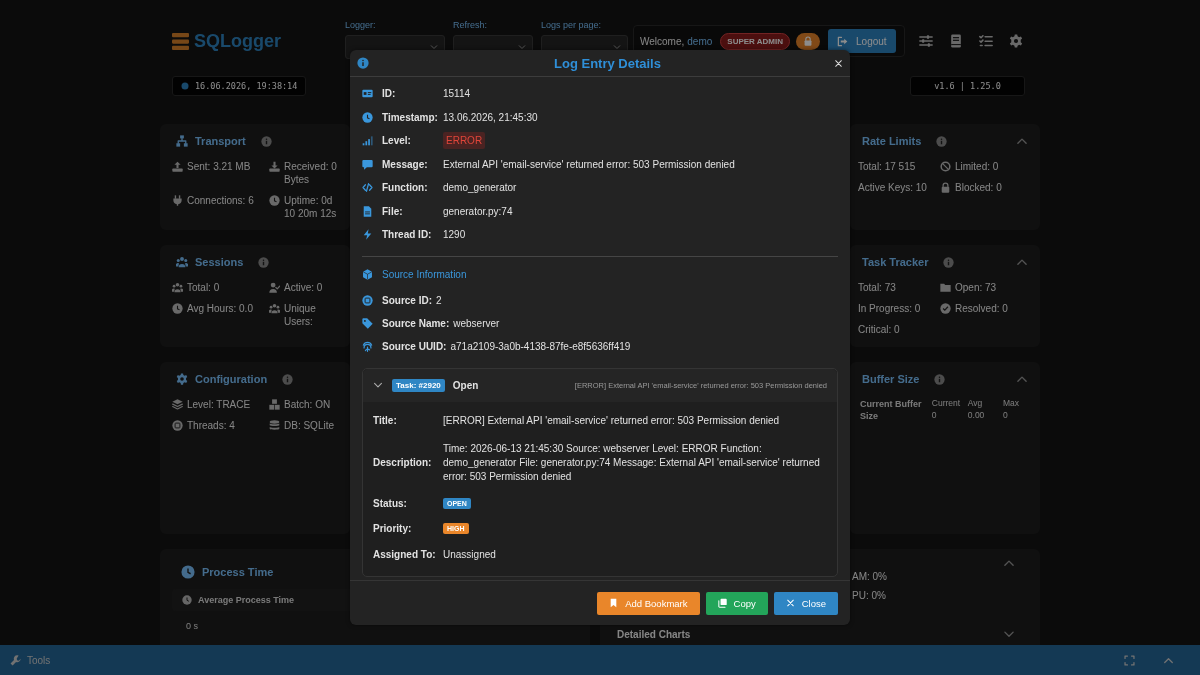 The image size is (1200, 675). I want to click on dot-icon, so click(185, 86).